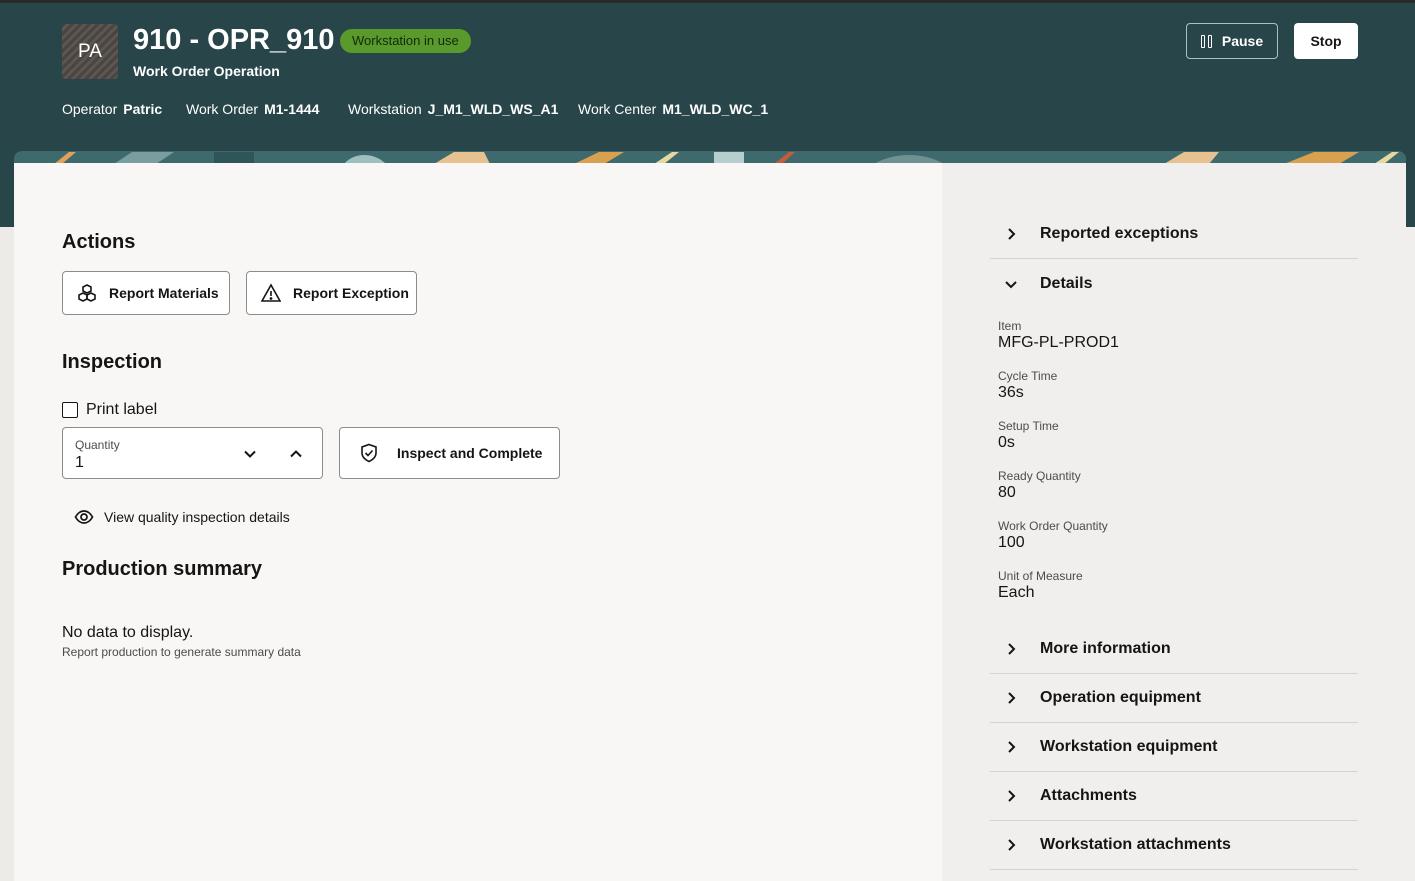  What do you see at coordinates (1174, 796) in the screenshot?
I see `accordion-attachments: Attachments` at bounding box center [1174, 796].